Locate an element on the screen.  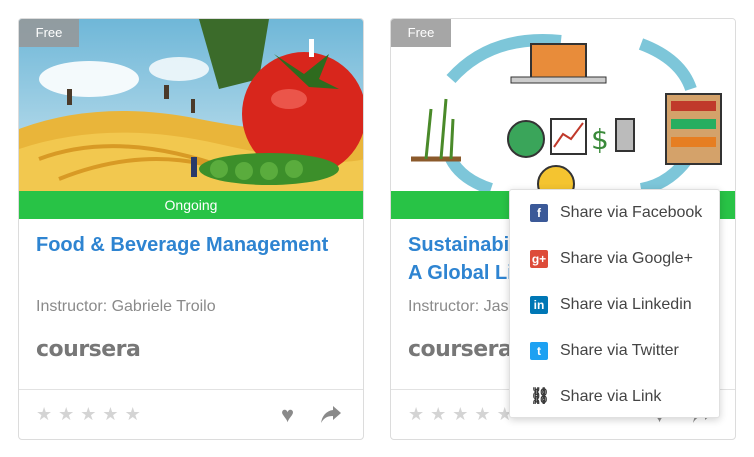
share-twitter-item: t Share via Twitter is located at coordinates (614, 351).